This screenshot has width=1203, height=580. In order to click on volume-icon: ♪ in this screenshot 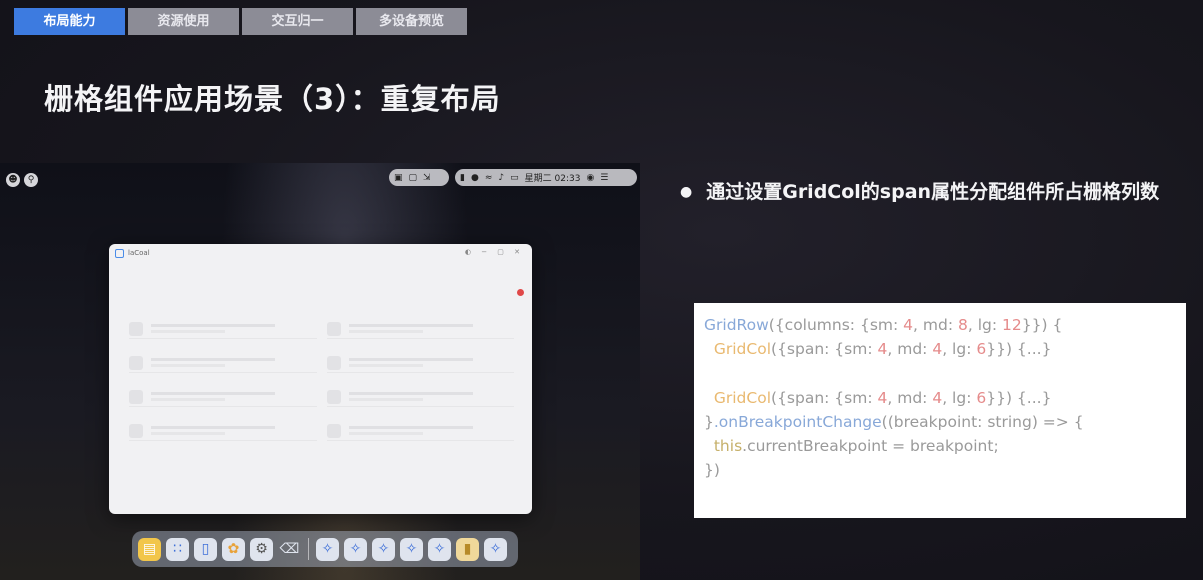, I will do `click(501, 177)`.